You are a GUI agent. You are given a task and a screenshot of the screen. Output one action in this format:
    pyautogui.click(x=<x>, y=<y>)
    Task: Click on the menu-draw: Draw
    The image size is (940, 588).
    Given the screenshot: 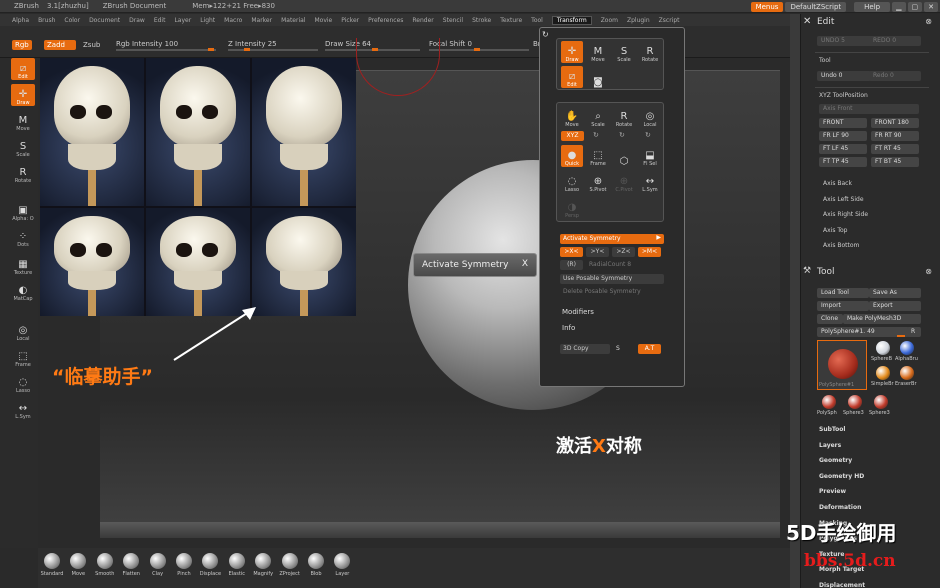 What is the action you would take?
    pyautogui.click(x=137, y=20)
    